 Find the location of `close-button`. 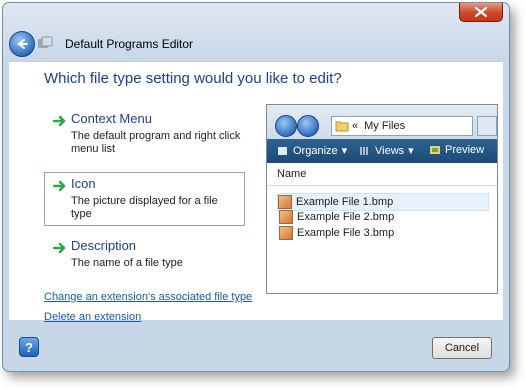

close-button is located at coordinates (481, 12).